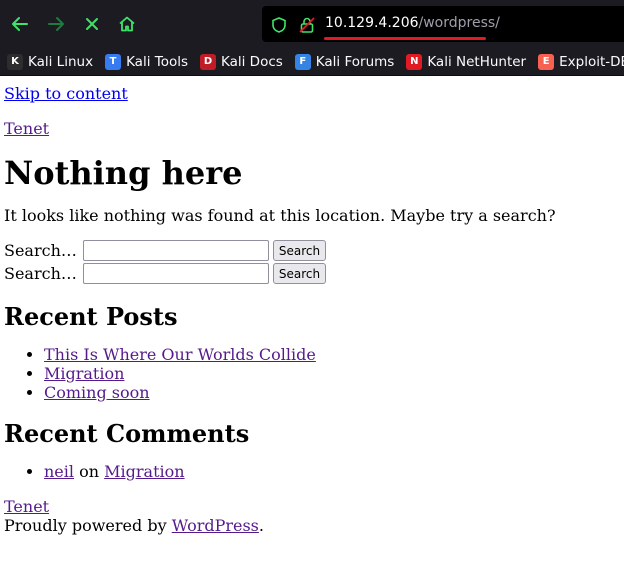 The image size is (624, 586). Describe the element at coordinates (459, 23) in the screenshot. I see `url-path: /wordpress/` at that location.